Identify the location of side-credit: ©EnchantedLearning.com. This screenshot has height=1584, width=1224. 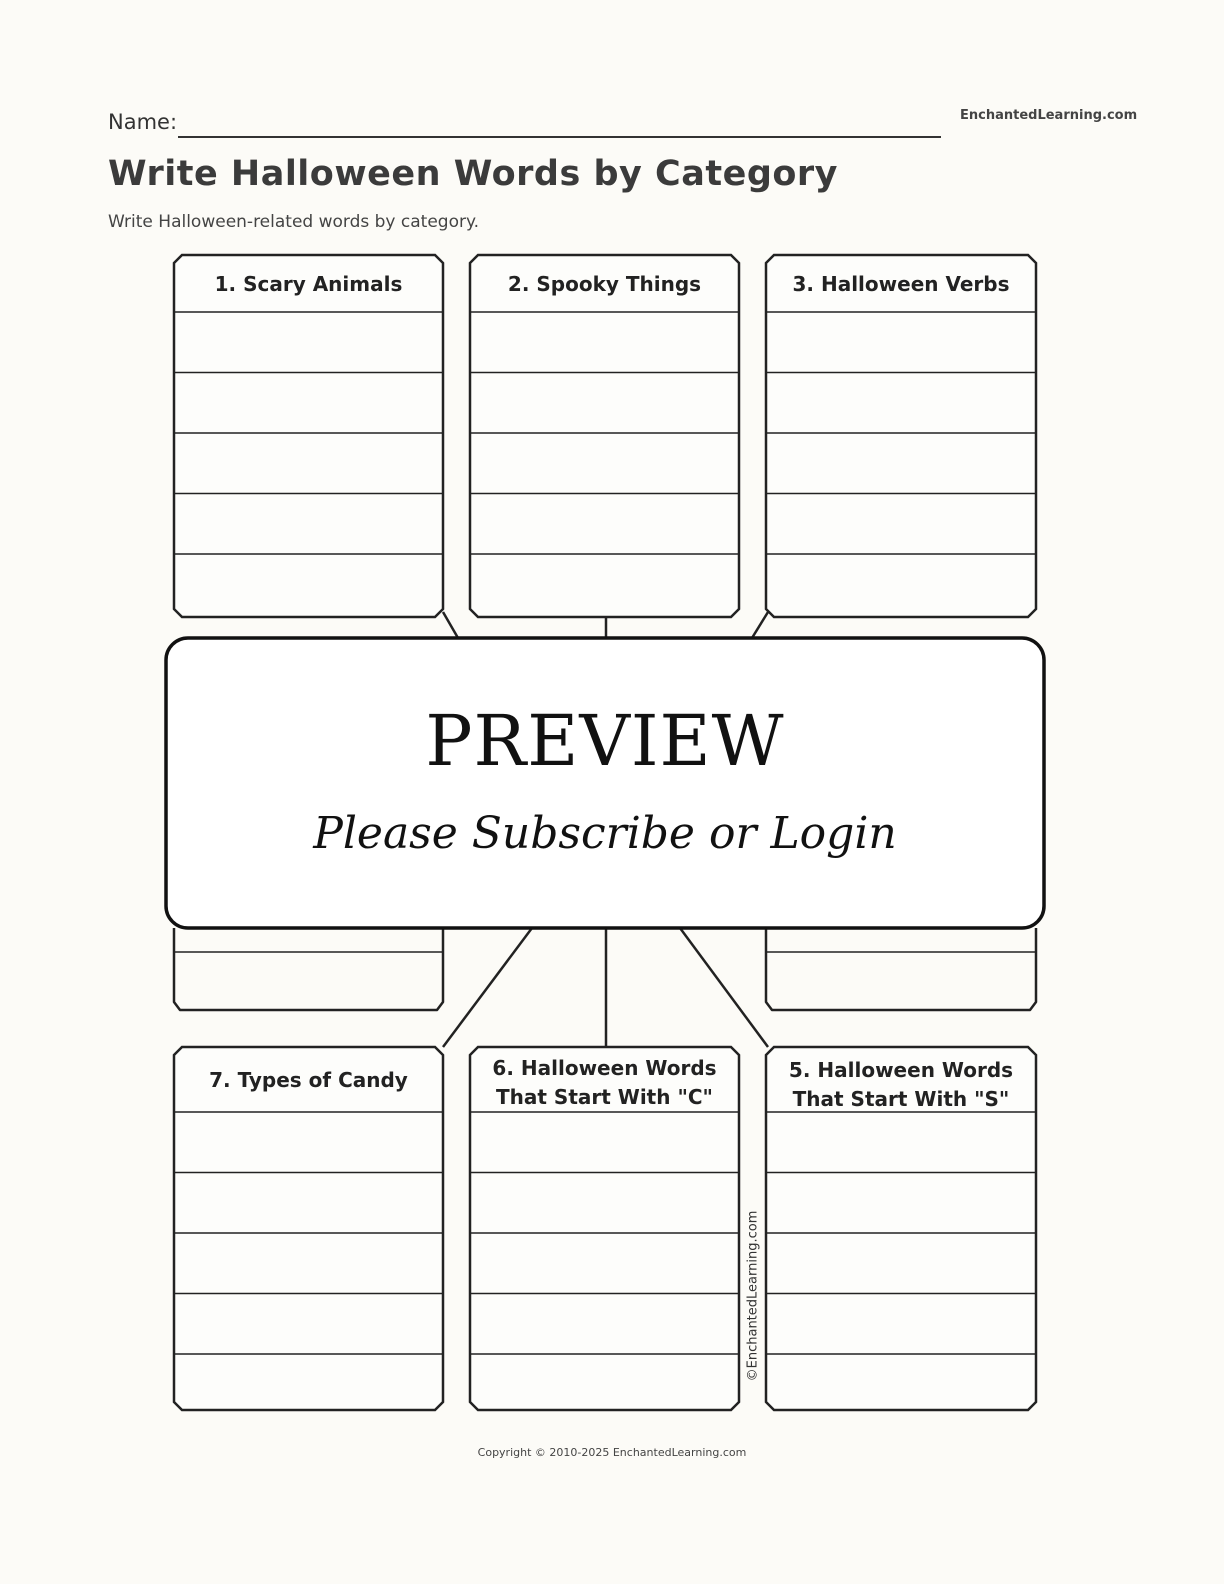
(753, 1296).